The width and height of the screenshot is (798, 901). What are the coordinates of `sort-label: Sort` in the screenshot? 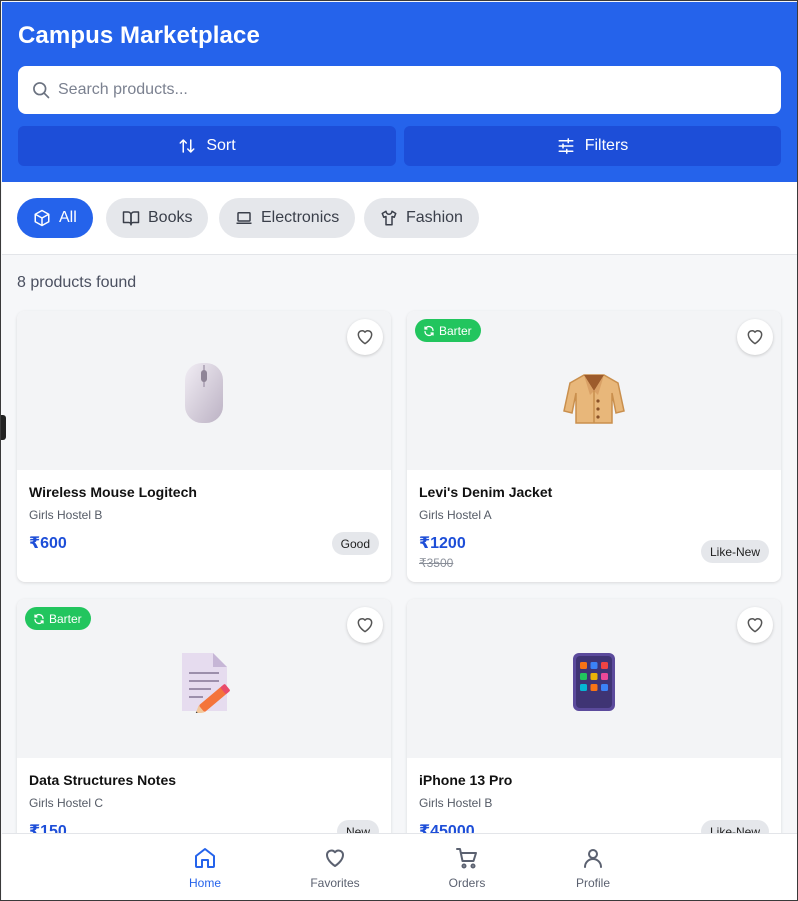 It's located at (221, 145).